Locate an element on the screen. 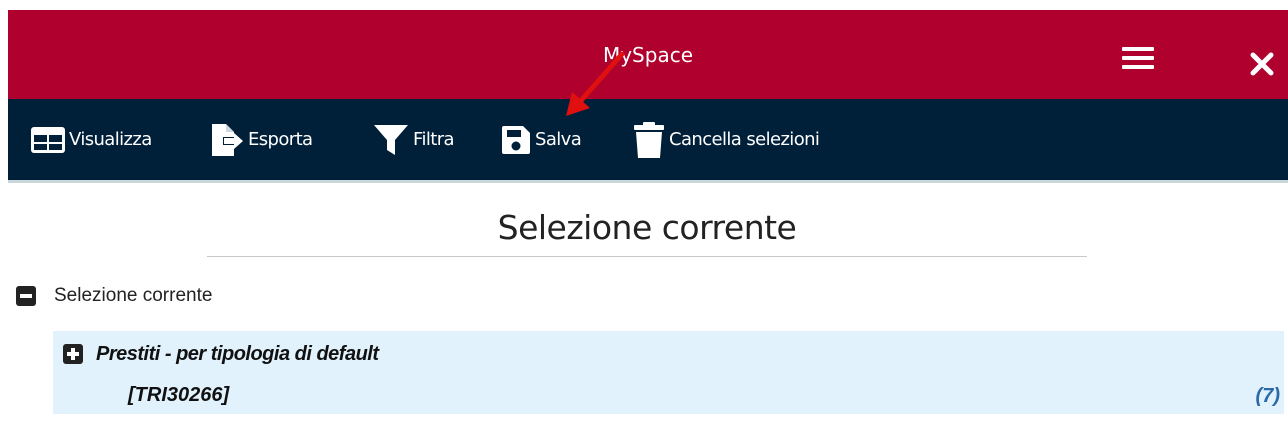  app-title: MySpace is located at coordinates (648, 55).